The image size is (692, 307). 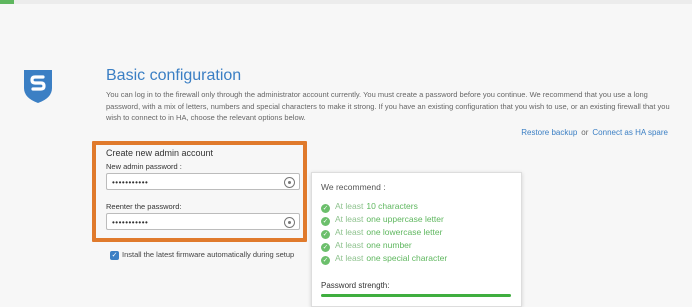 What do you see at coordinates (585, 132) in the screenshot?
I see `or-text: or` at bounding box center [585, 132].